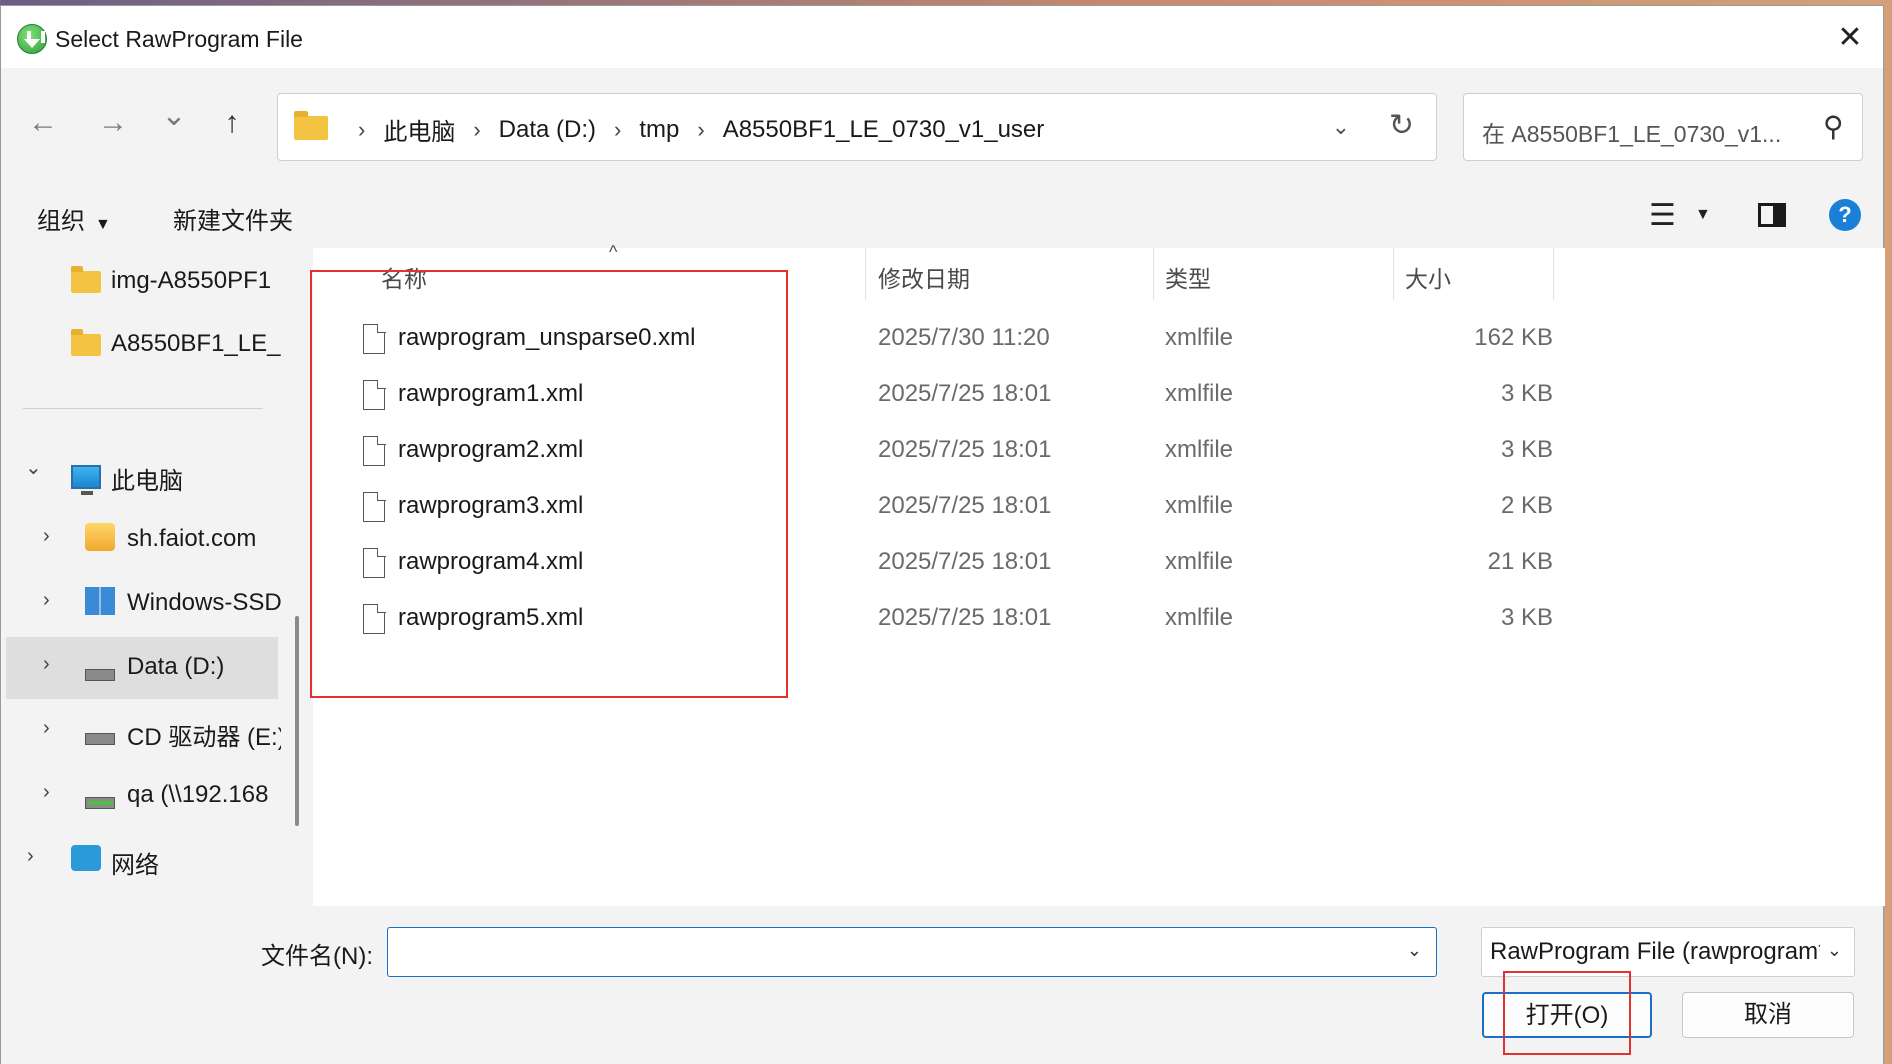 The width and height of the screenshot is (1892, 1064). What do you see at coordinates (141, 860) in the screenshot?
I see `sidebar-item-network: › 网络` at bounding box center [141, 860].